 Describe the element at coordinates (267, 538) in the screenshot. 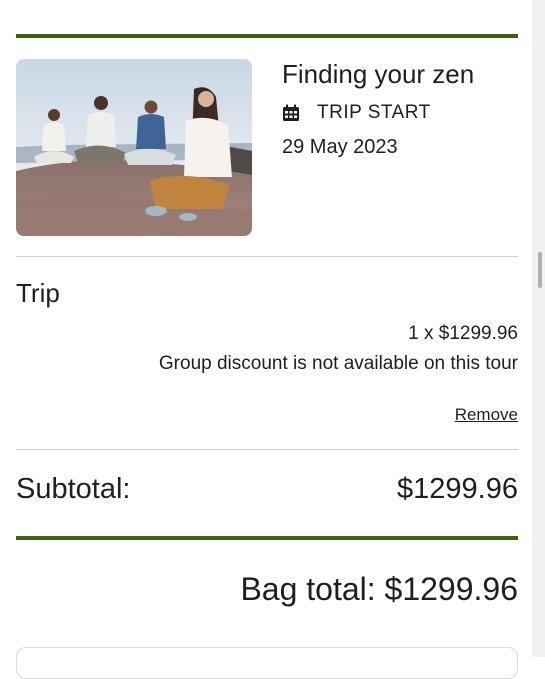

I see `total-accent-divider` at that location.